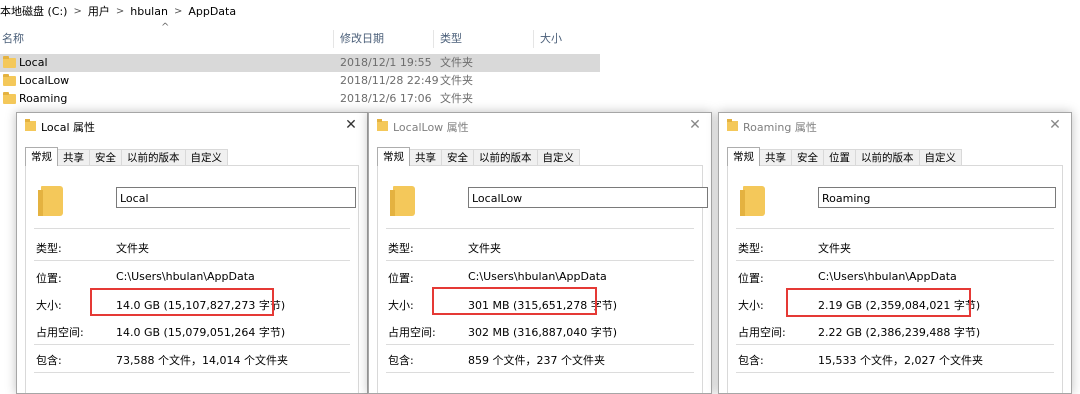 Image resolution: width=1080 pixels, height=394 pixels. Describe the element at coordinates (362, 39) in the screenshot. I see `column-date: 修改日期` at that location.